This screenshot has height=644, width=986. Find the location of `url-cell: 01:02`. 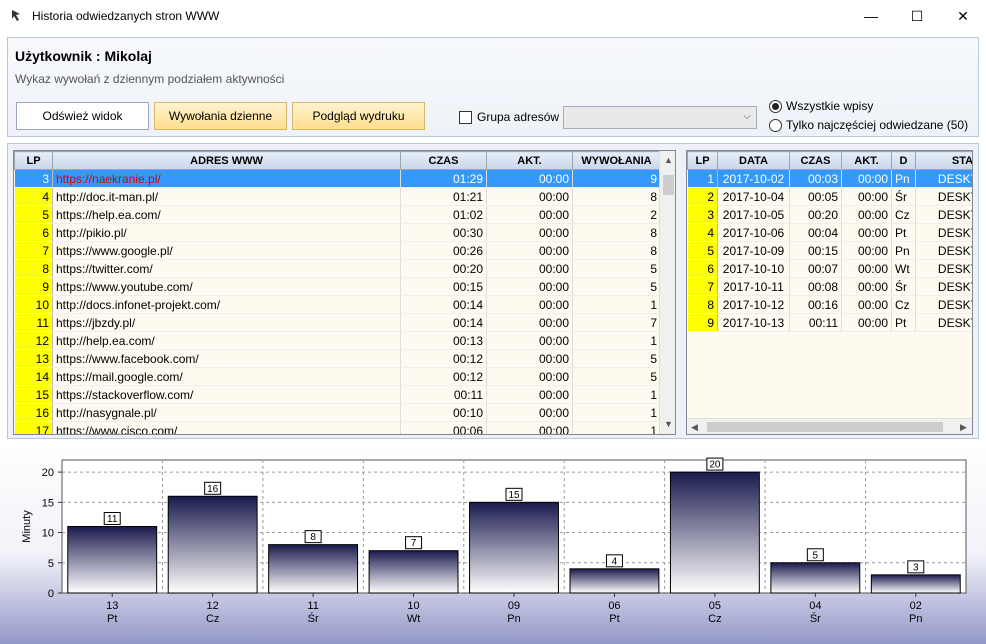

url-cell: 01:02 is located at coordinates (443, 214).